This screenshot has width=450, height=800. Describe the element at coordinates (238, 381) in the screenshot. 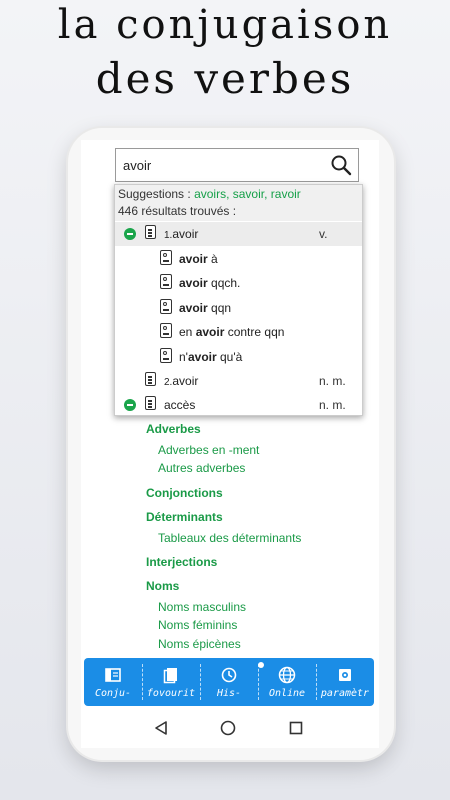

I see `result-row: 2.avoir n. m.` at that location.